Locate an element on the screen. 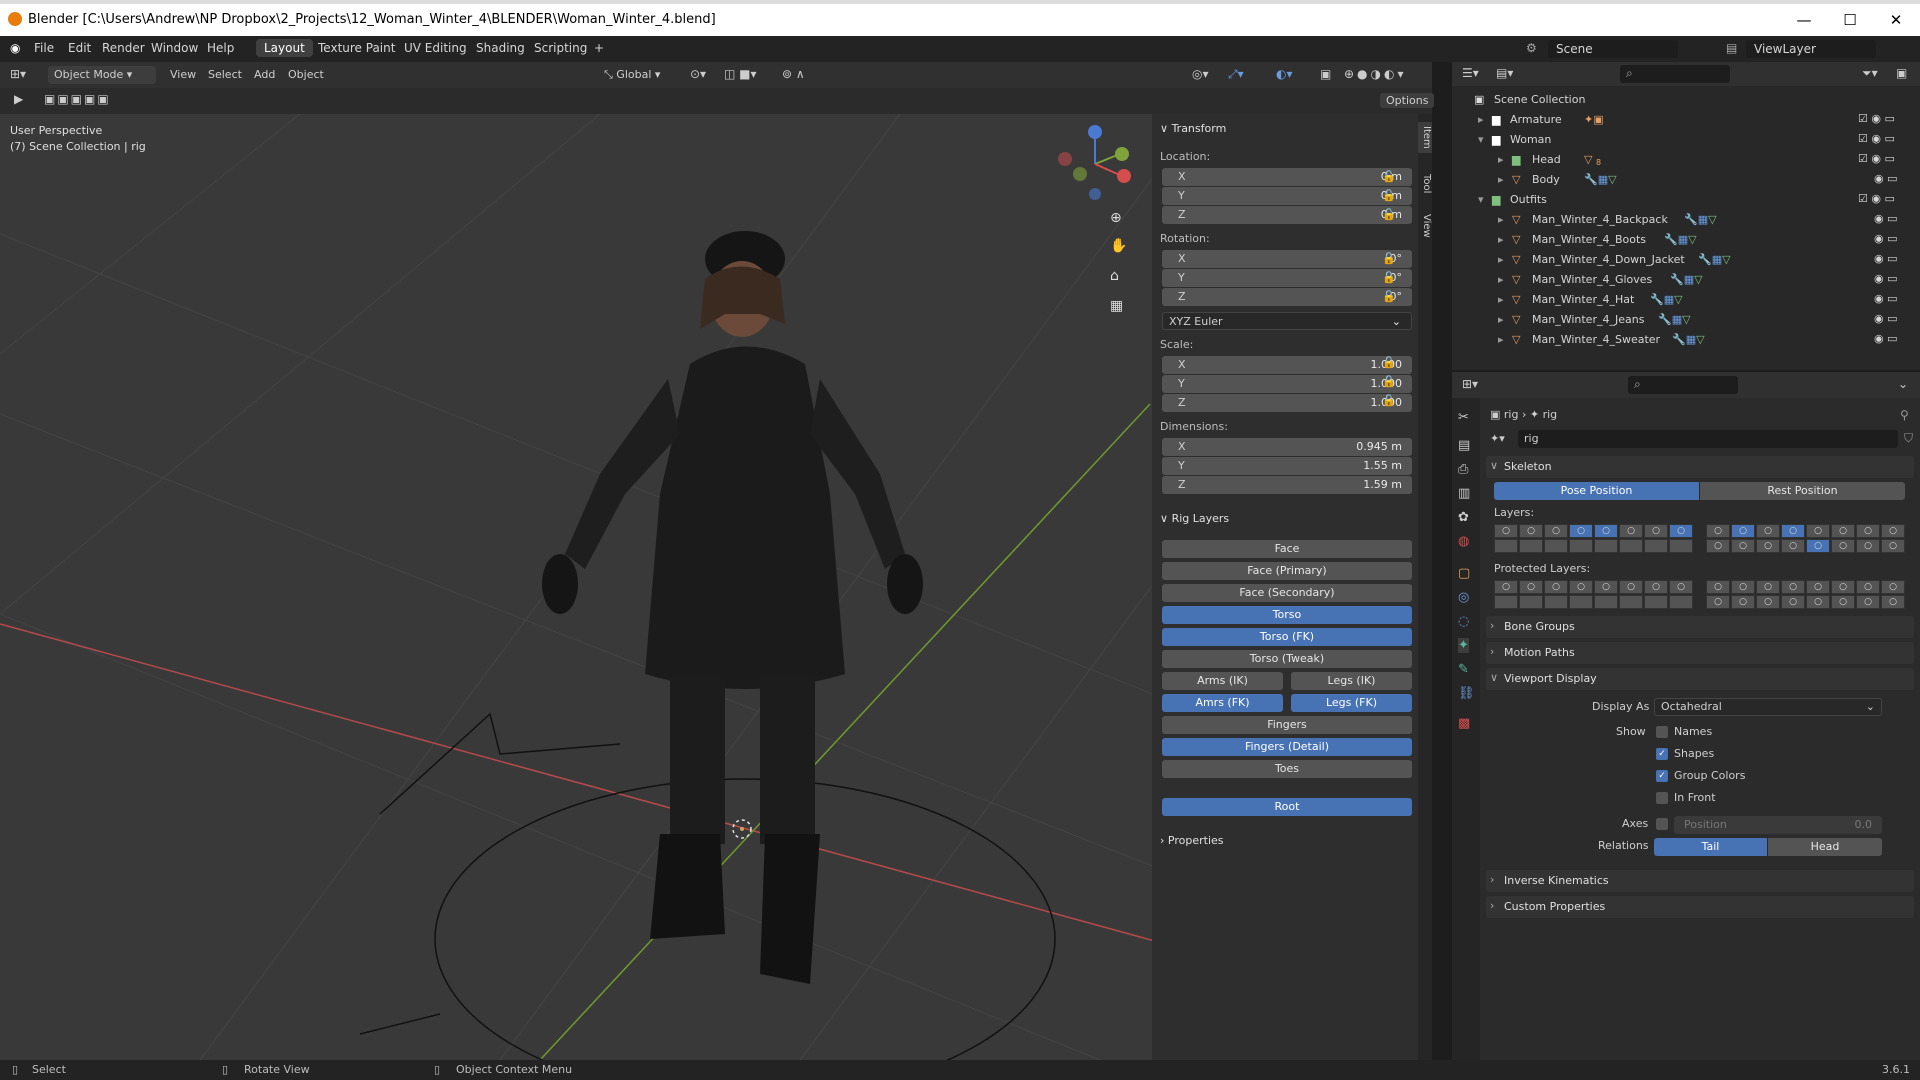 This screenshot has height=1080, width=1920. overlay-icon: ◐▾ is located at coordinates (1284, 74).